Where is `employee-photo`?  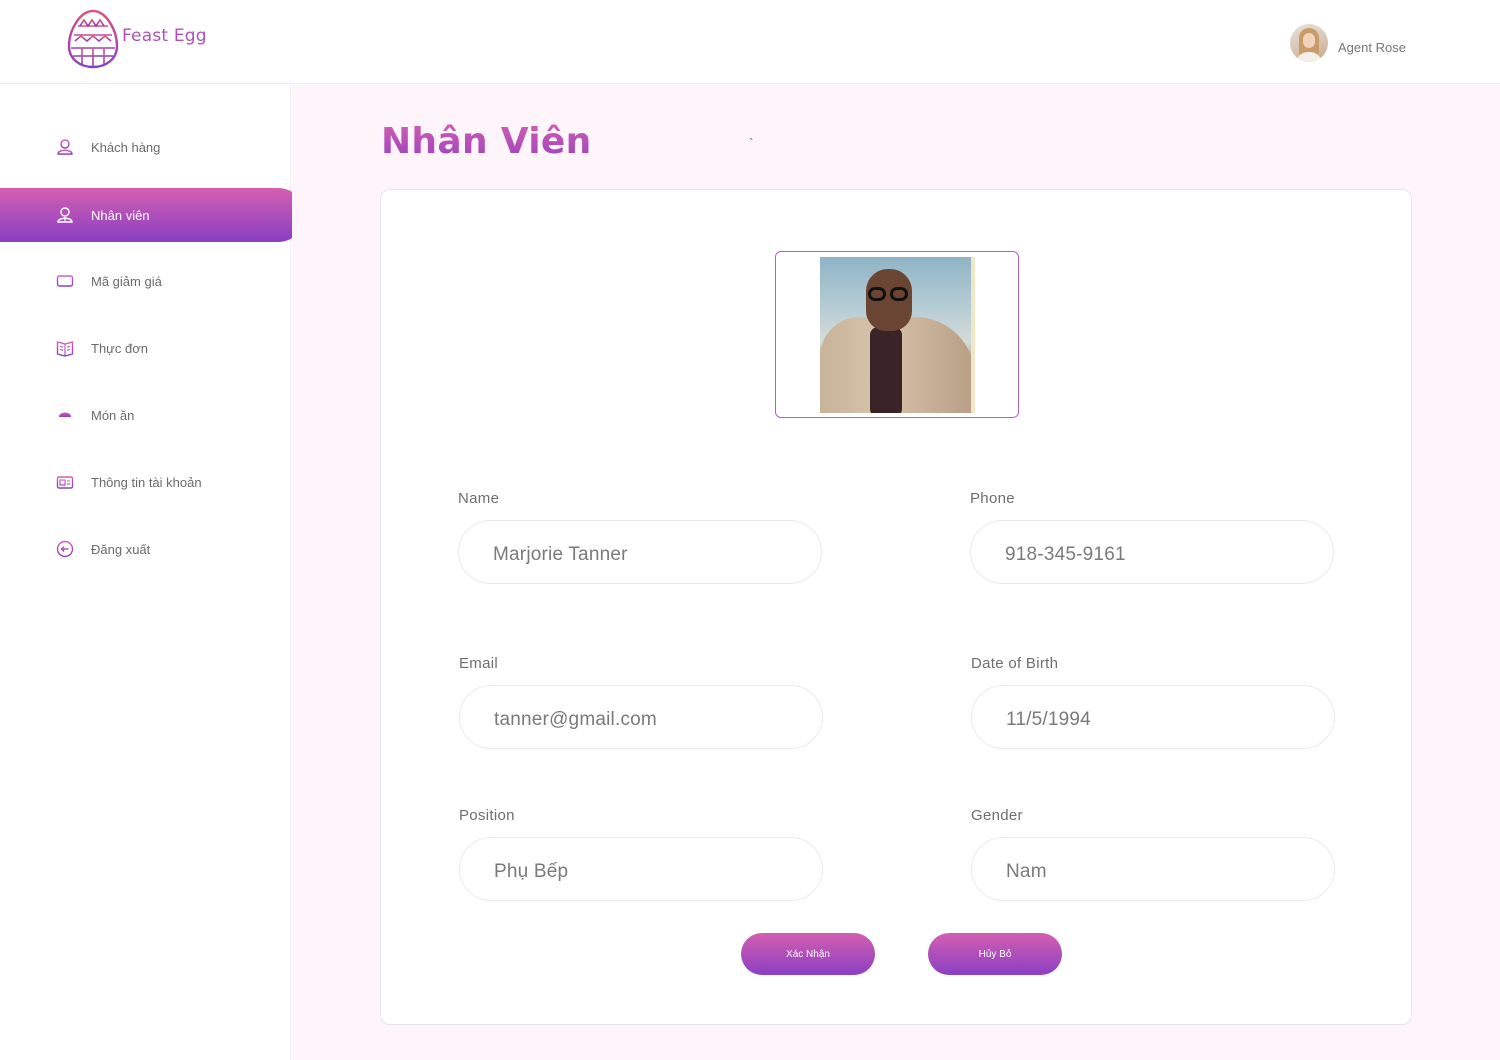
employee-photo is located at coordinates (897, 335).